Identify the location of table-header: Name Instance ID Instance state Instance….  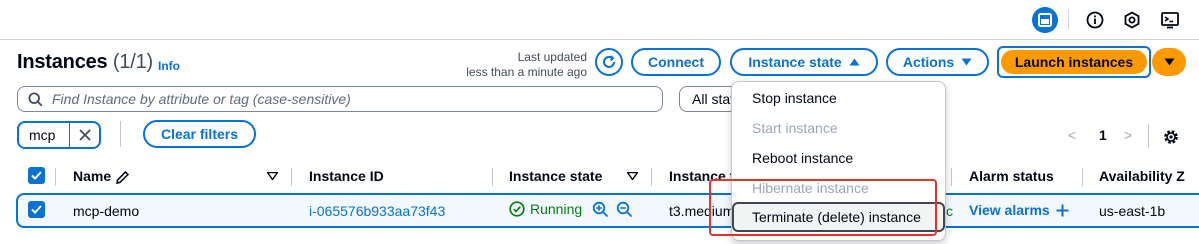
(599, 176).